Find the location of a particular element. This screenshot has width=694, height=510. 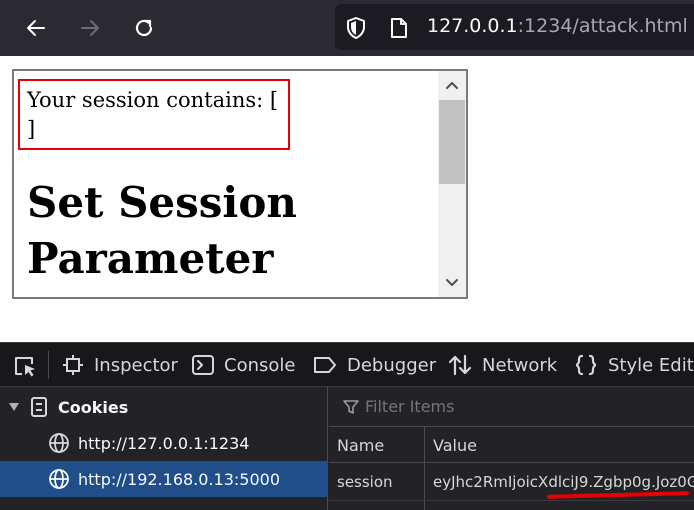

tree-host-1: http://127.0.0.1:1234 is located at coordinates (164, 443).